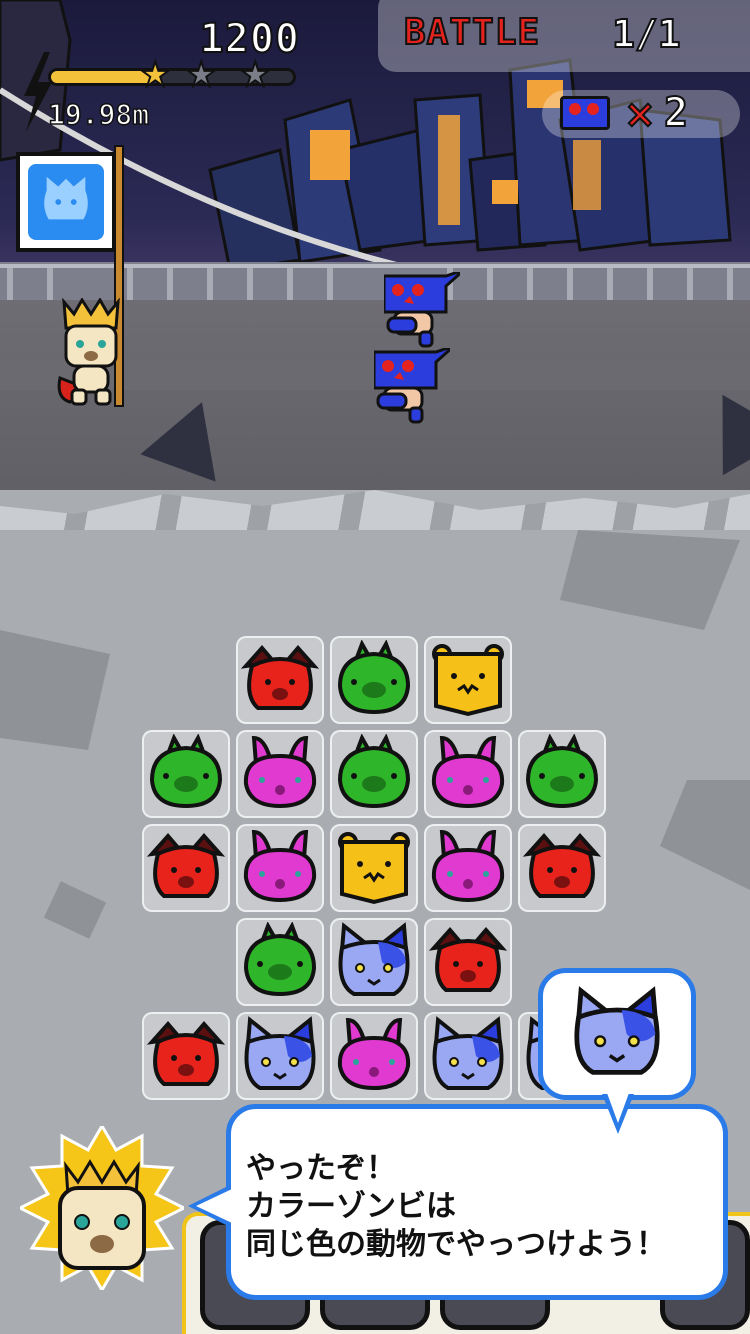  Describe the element at coordinates (640, 114) in the screenshot. I see `multiply-sign: ×` at that location.